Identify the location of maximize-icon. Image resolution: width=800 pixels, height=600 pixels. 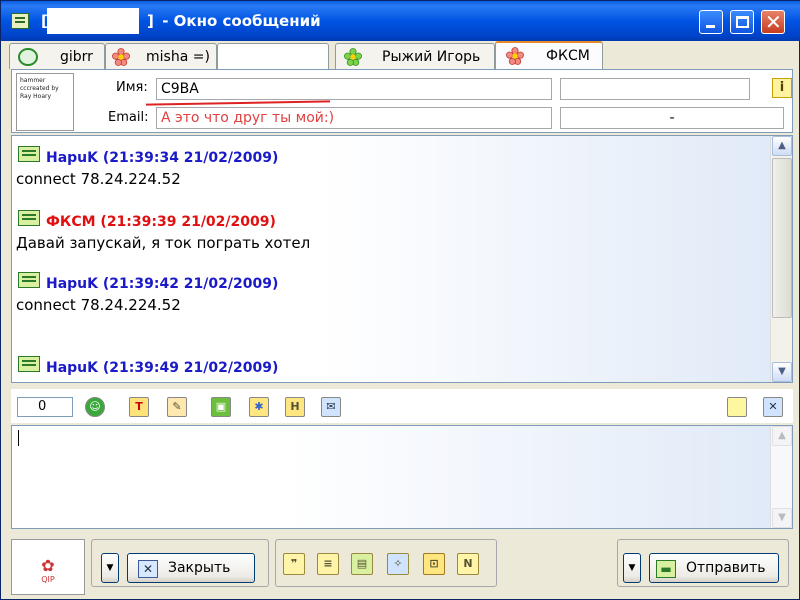
(742, 22).